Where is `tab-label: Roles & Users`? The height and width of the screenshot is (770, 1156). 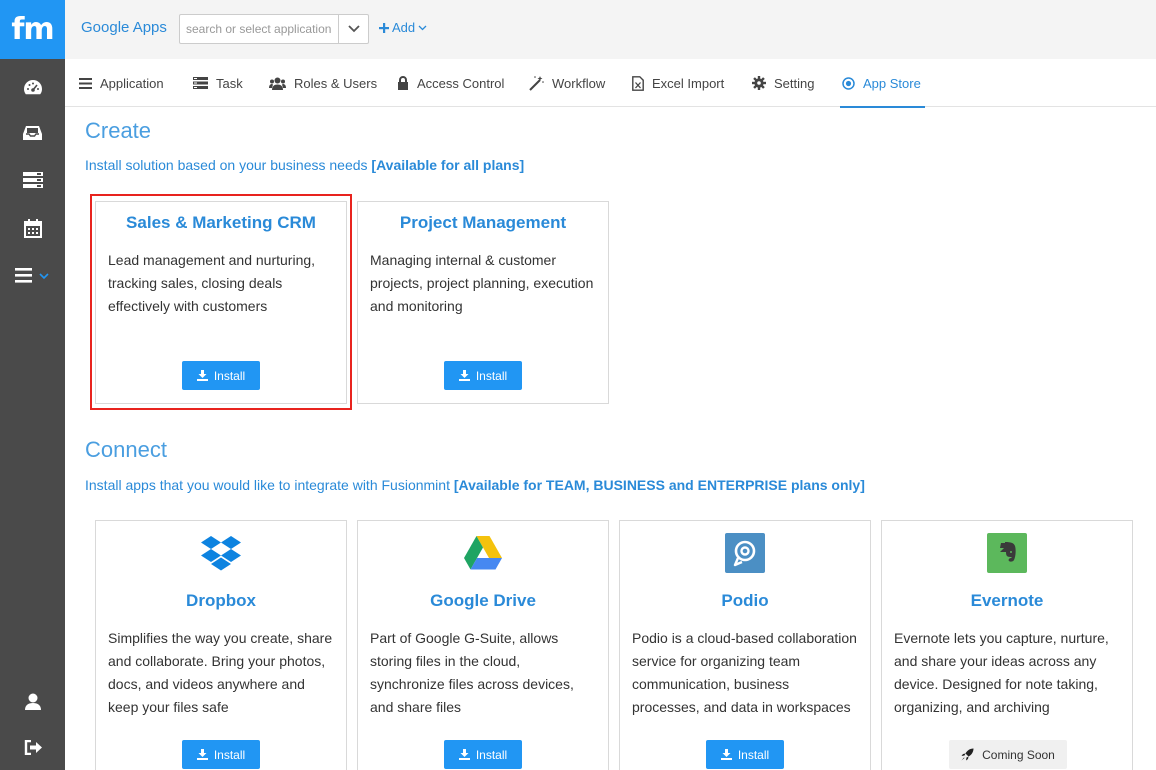 tab-label: Roles & Users is located at coordinates (336, 83).